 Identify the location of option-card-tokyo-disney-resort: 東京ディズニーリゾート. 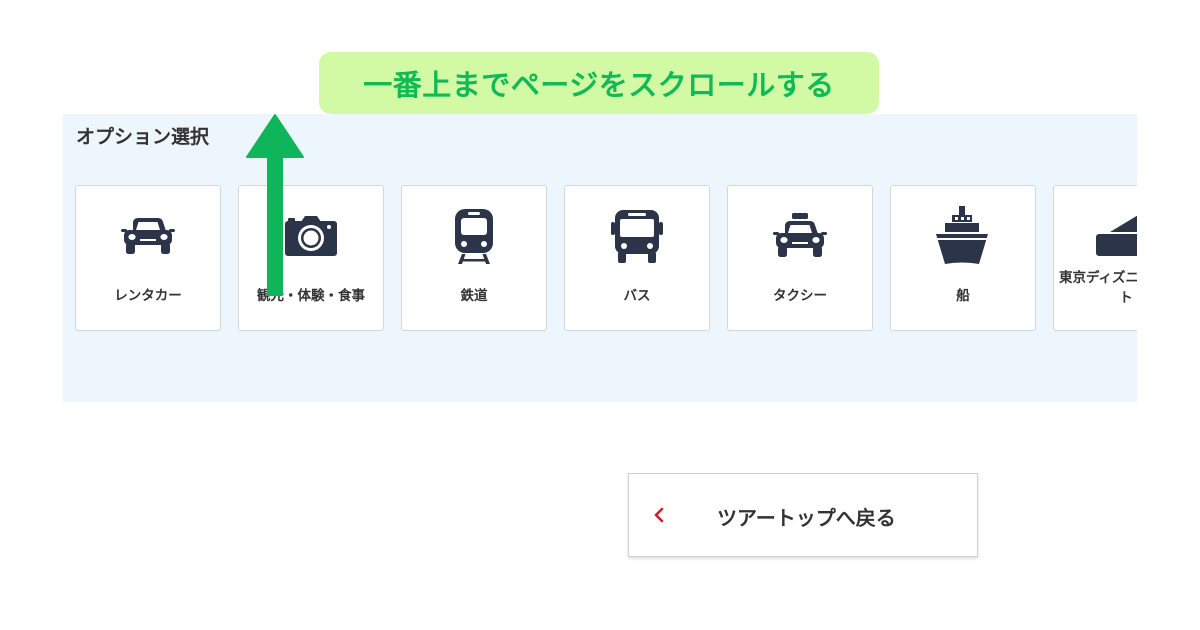
(1095, 258).